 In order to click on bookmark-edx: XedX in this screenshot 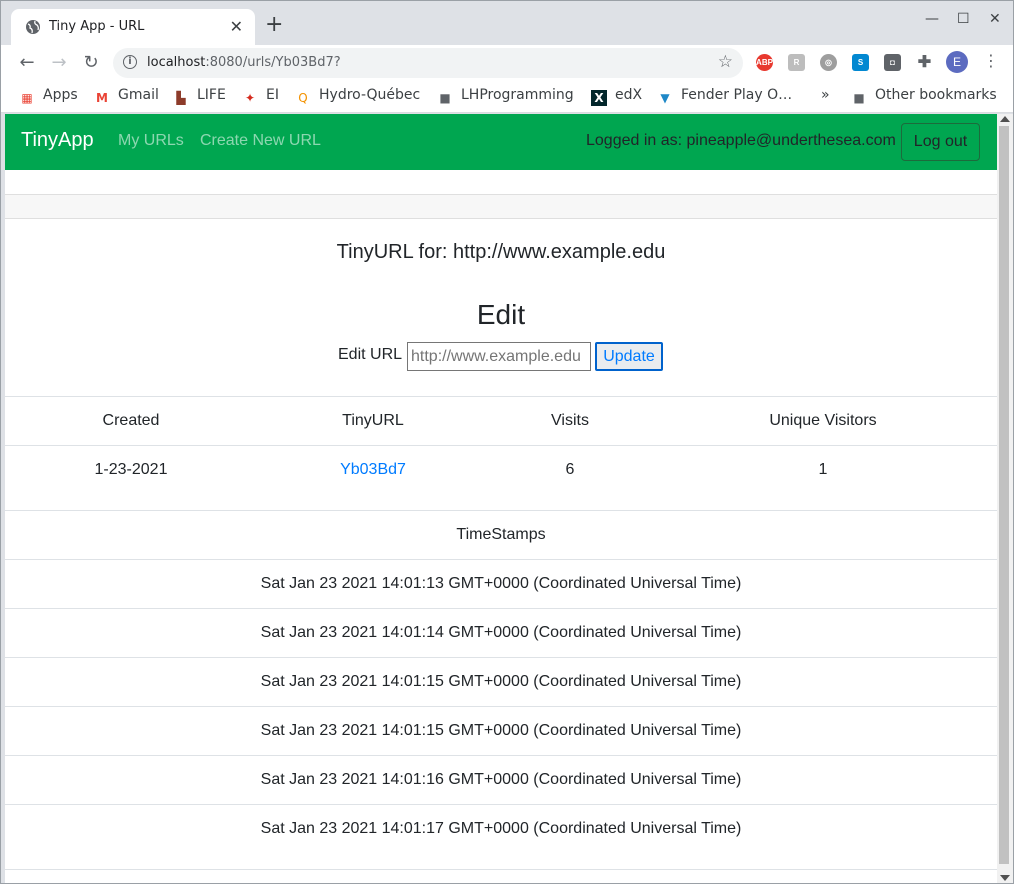, I will do `click(616, 97)`.